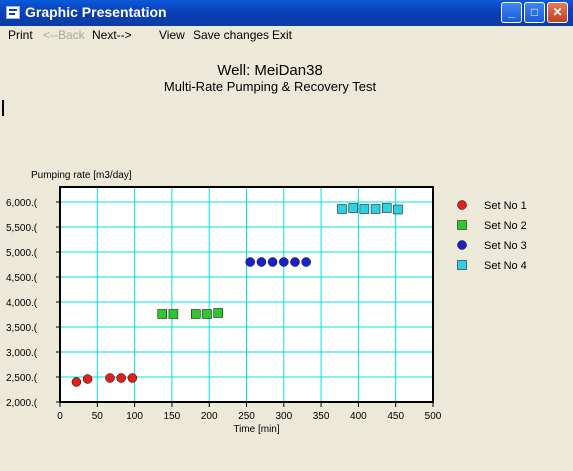 The image size is (573, 471). What do you see at coordinates (505, 266) in the screenshot?
I see `legend-label-set4: Set No 4` at bounding box center [505, 266].